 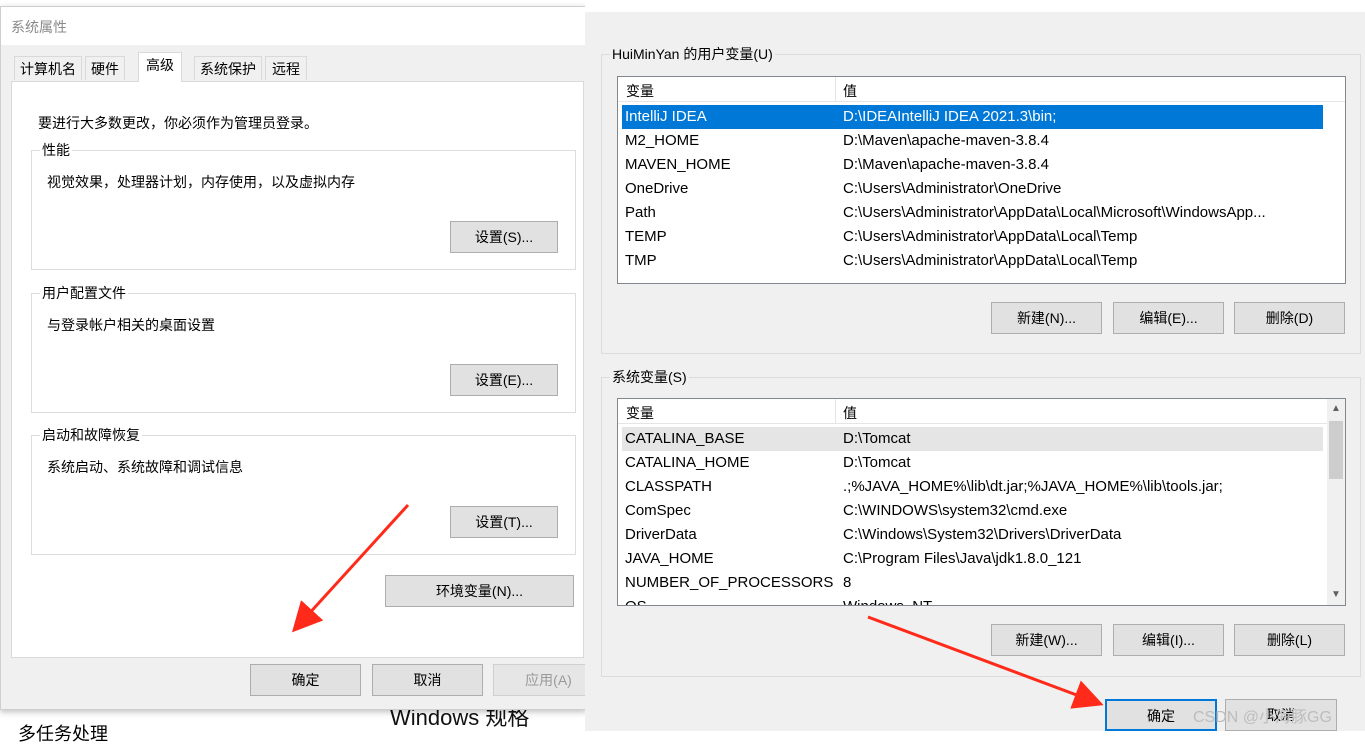 I want to click on variable-value: Windows_NT, so click(x=887, y=600).